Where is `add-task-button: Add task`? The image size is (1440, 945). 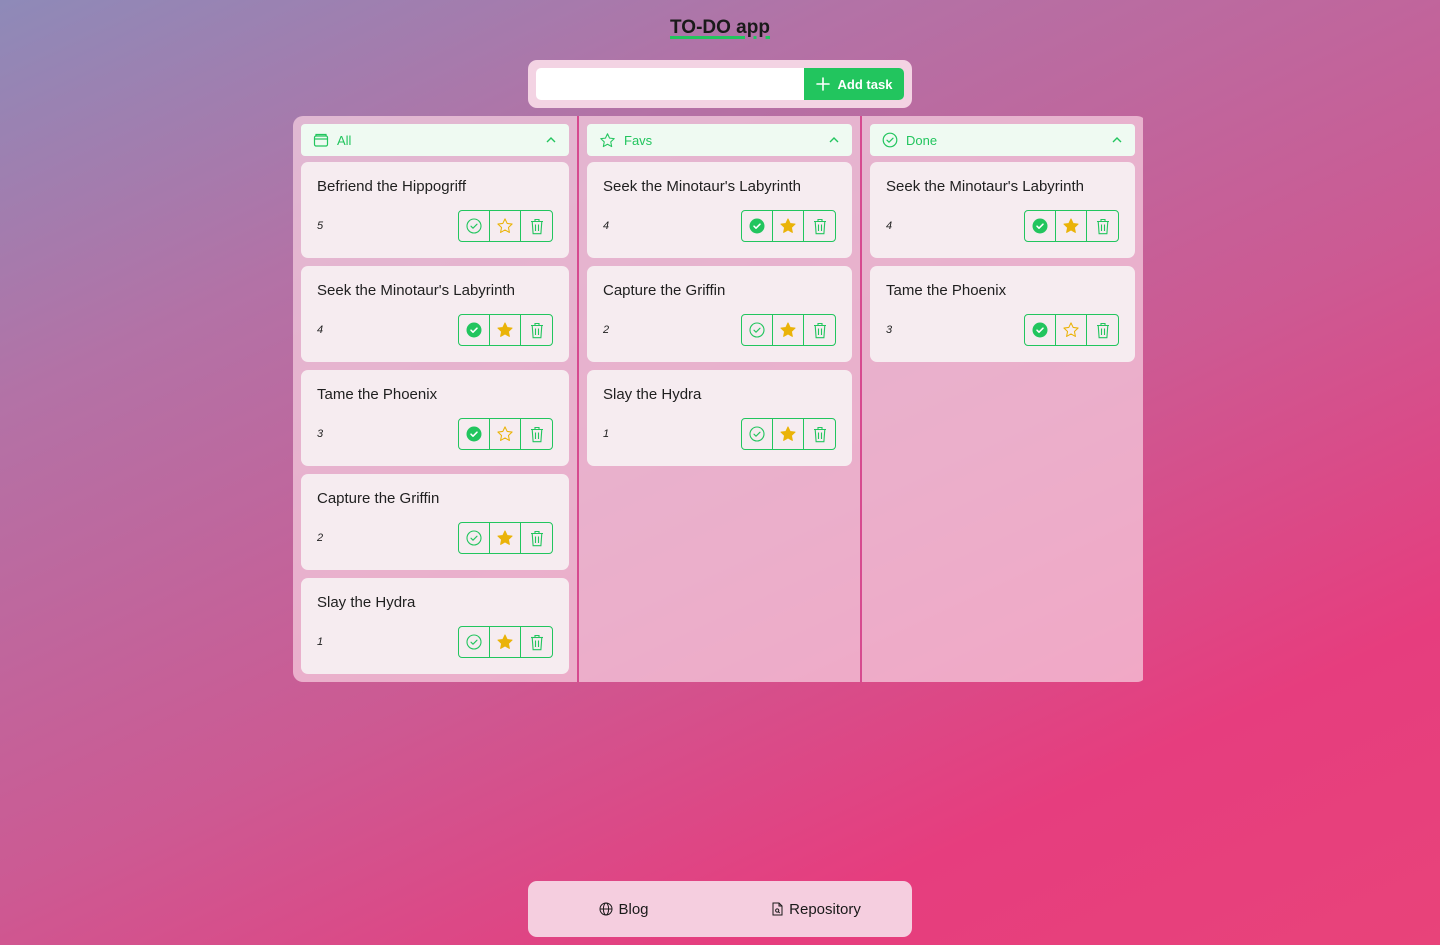
add-task-button: Add task is located at coordinates (854, 84).